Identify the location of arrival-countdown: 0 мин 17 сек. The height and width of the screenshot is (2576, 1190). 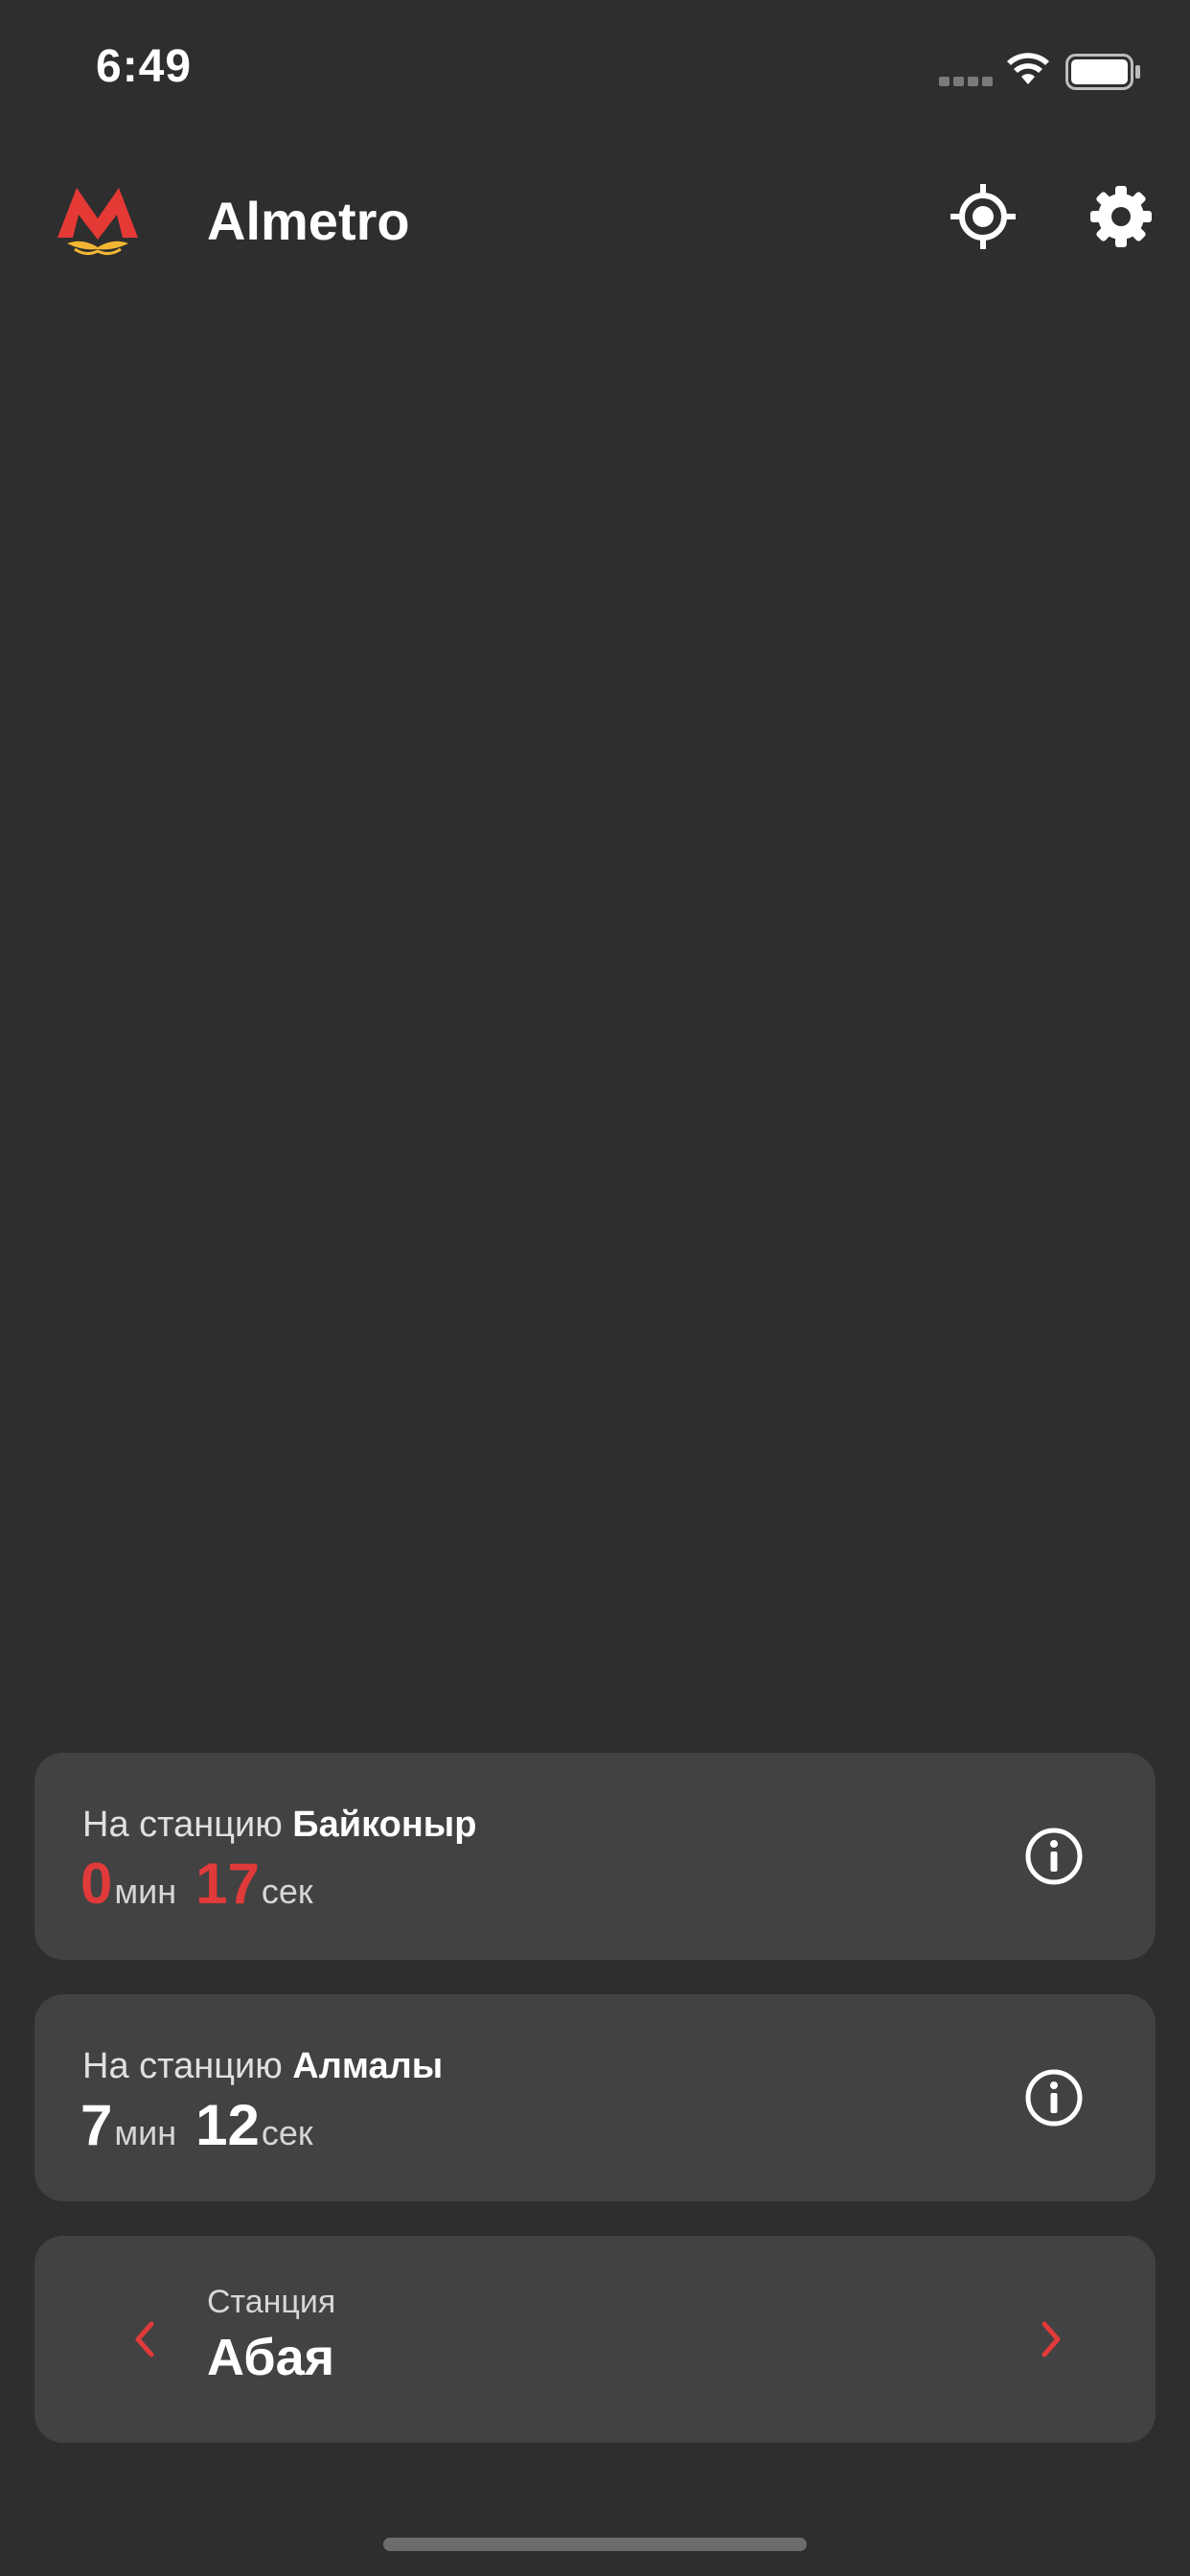
(206, 1884).